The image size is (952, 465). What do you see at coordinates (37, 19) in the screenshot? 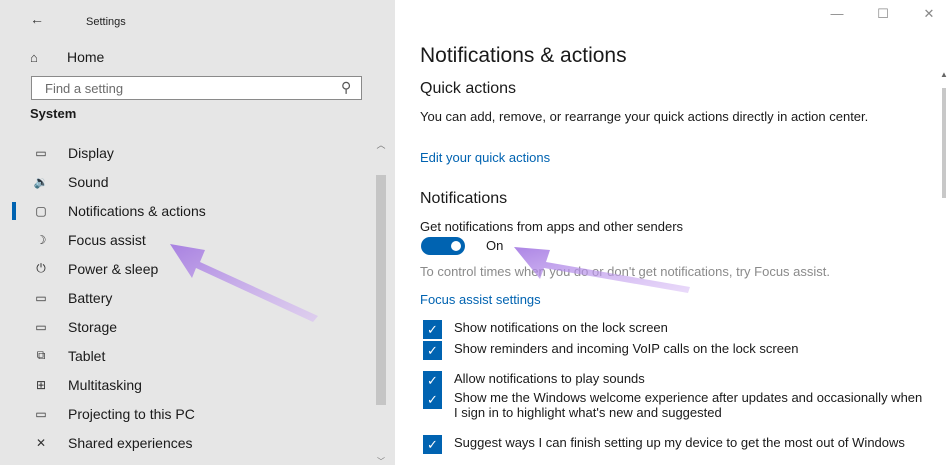
I see `back-arrow-icon: ←` at bounding box center [37, 19].